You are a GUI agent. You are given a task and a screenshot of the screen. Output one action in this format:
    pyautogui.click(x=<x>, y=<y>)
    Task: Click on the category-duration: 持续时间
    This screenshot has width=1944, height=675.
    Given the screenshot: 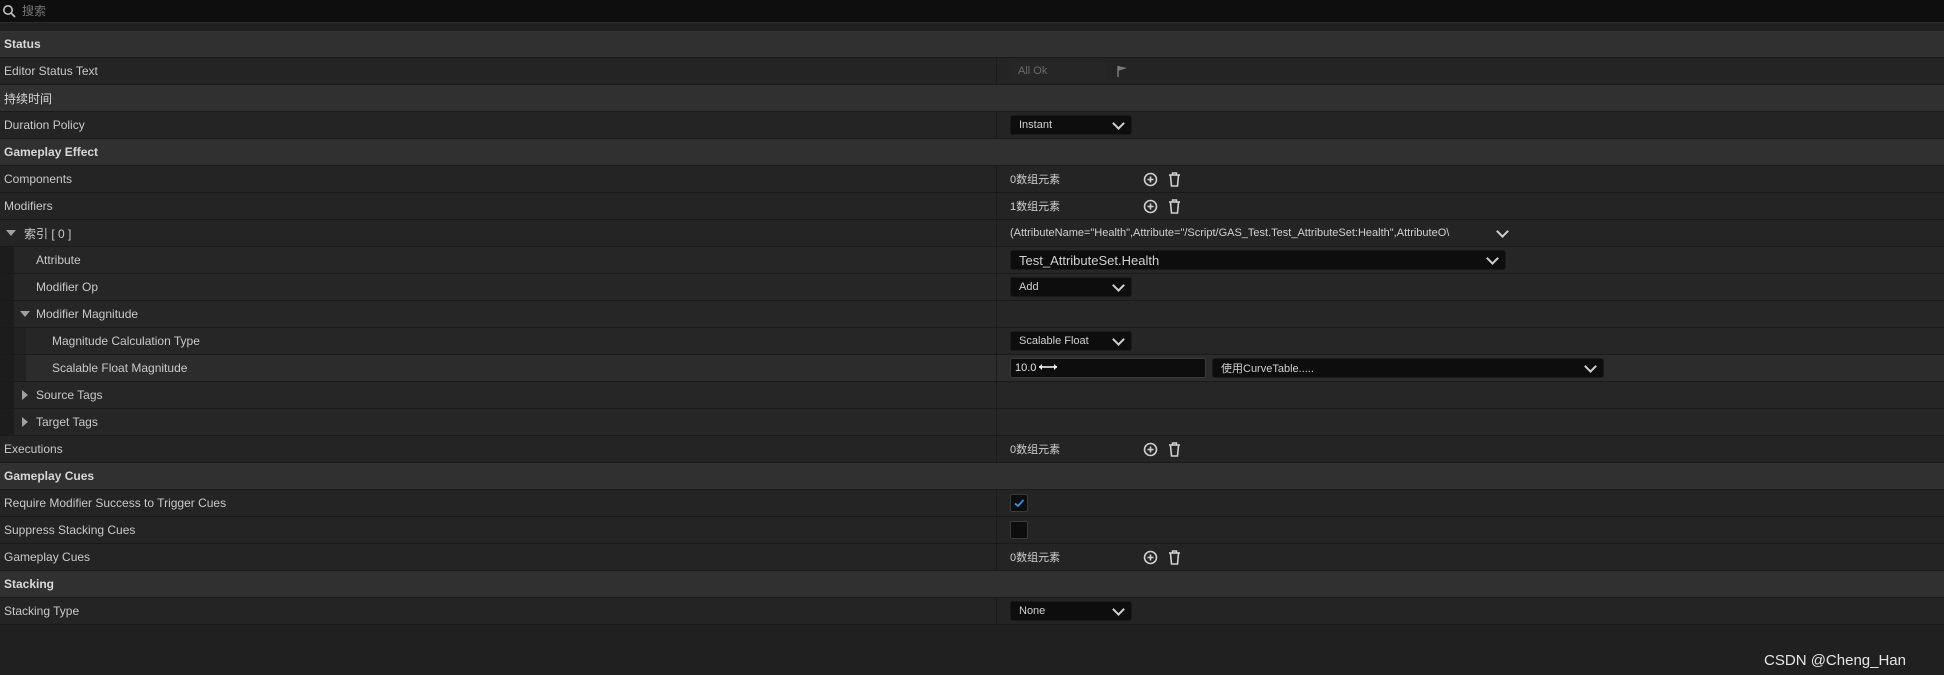 What is the action you would take?
    pyautogui.click(x=972, y=98)
    